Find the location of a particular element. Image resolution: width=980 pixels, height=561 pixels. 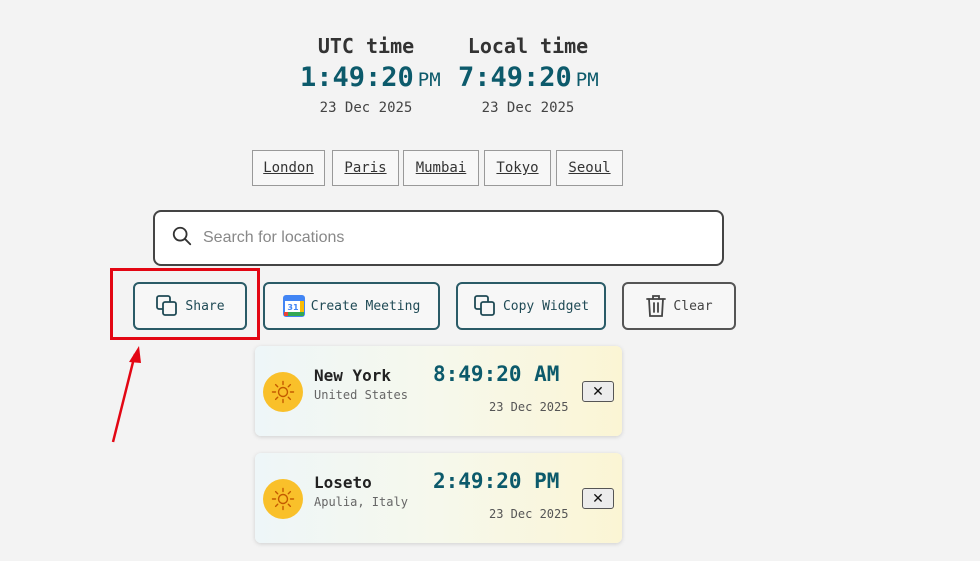

trash-icon is located at coordinates (656, 306).